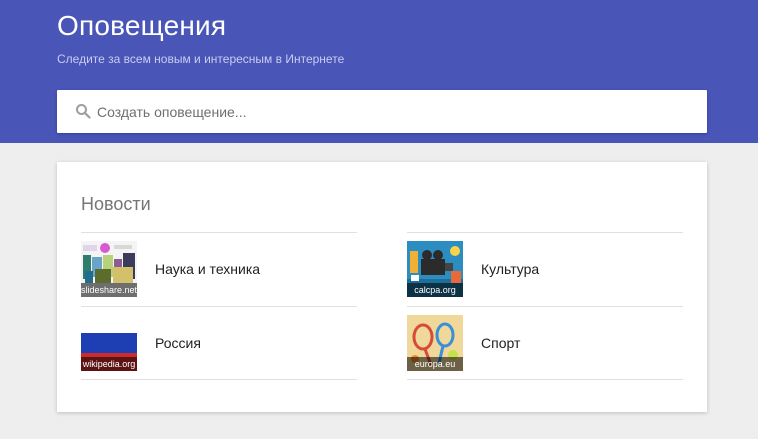 Image resolution: width=758 pixels, height=439 pixels. Describe the element at coordinates (142, 25) in the screenshot. I see `page-title: Оповещения` at that location.